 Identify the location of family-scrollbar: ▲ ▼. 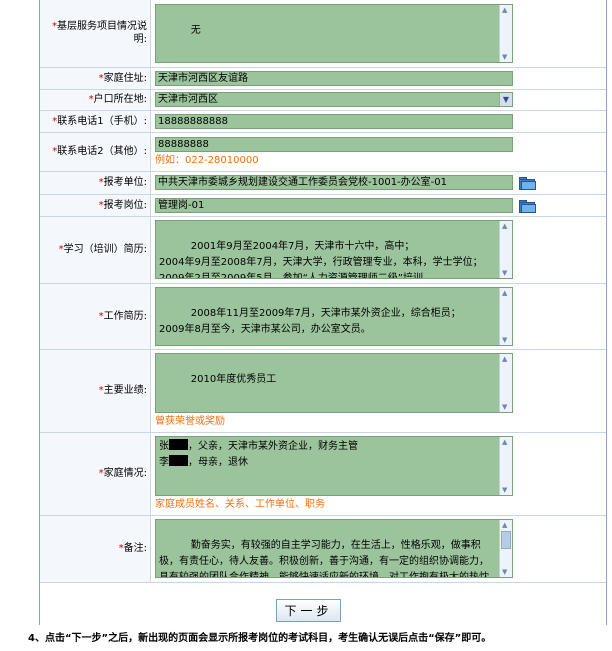
(505, 466).